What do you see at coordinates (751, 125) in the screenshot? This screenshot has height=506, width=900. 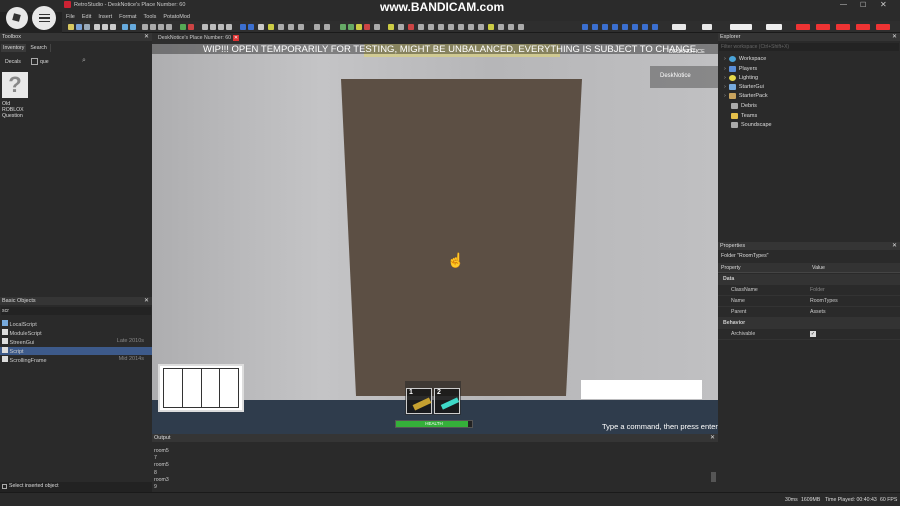 I see `tree-item-soundscape: Soundscape` at bounding box center [751, 125].